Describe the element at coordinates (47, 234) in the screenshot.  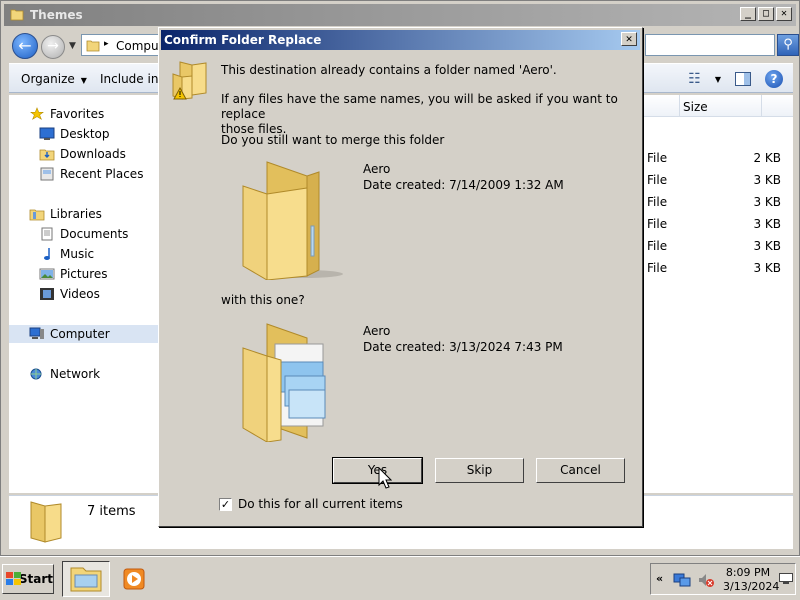
I see `documents-icon` at that location.